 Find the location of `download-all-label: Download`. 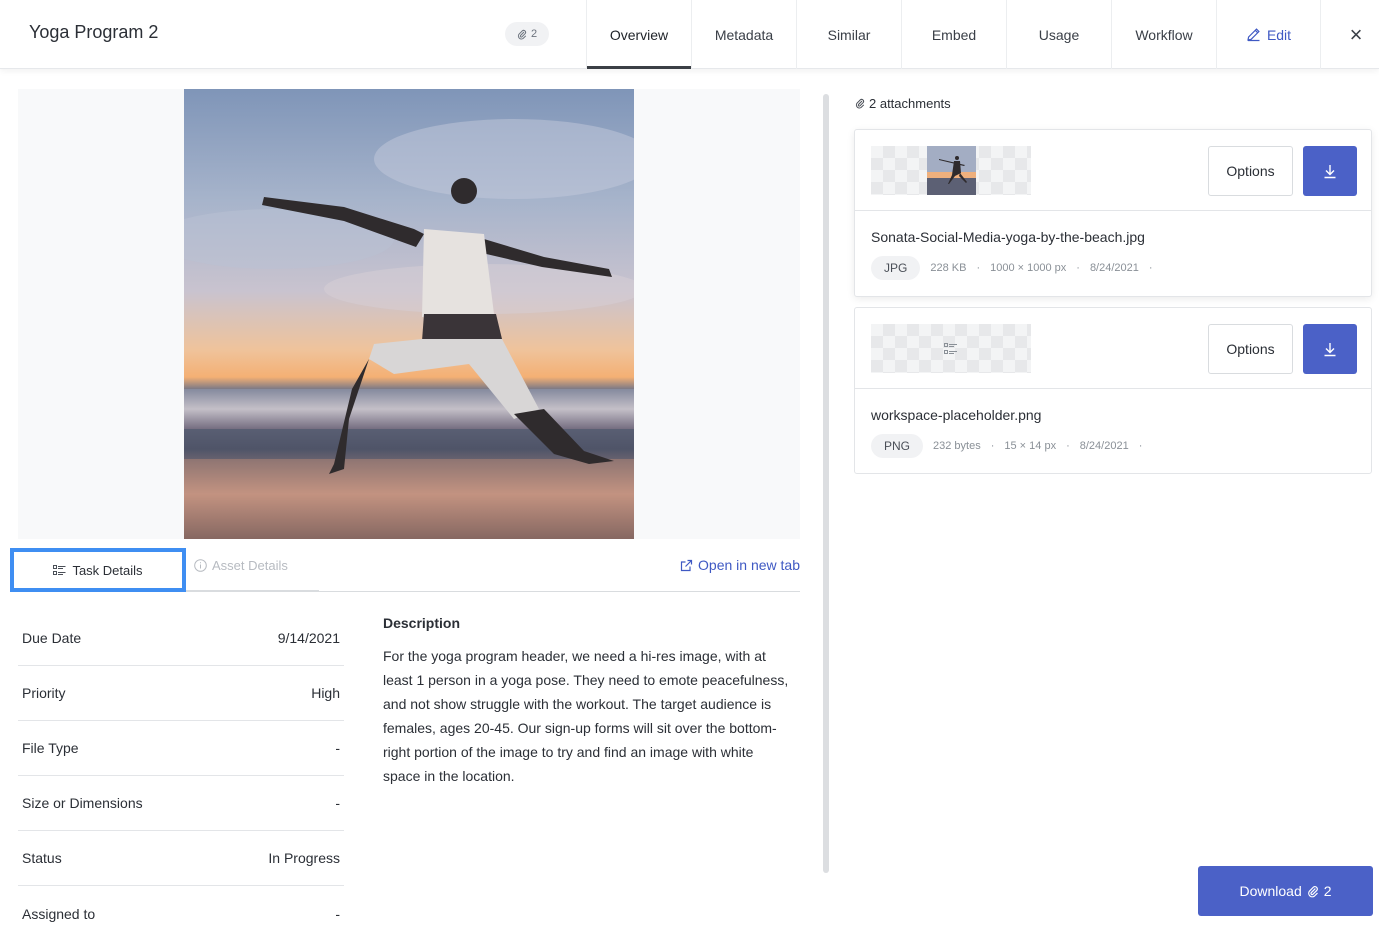

download-all-label: Download is located at coordinates (1270, 891).